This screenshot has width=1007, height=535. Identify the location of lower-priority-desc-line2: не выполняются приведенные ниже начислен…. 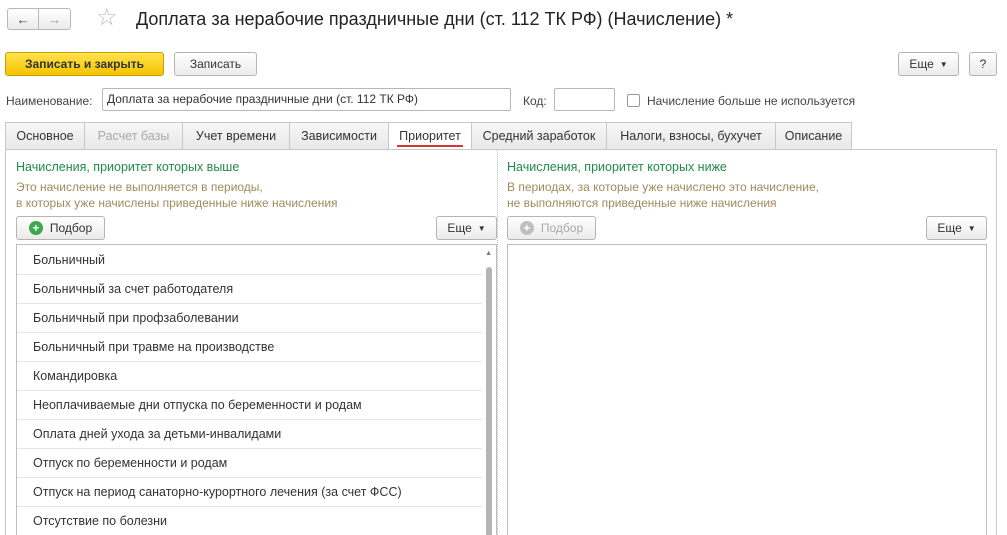
(642, 203).